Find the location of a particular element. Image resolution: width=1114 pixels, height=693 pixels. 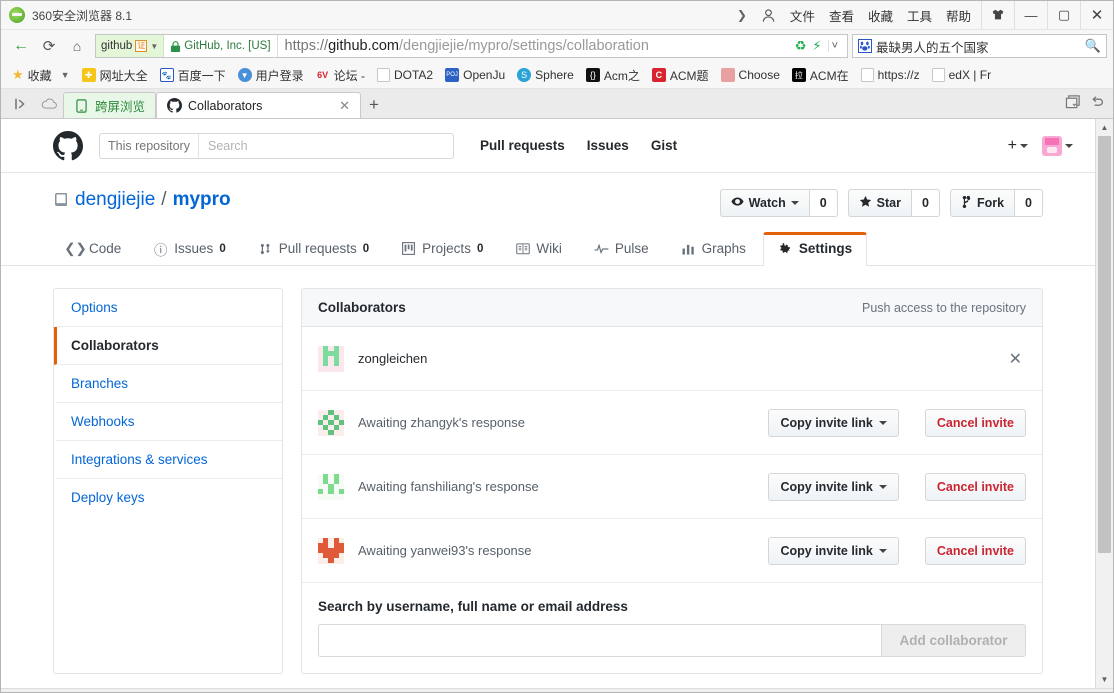

tab-wiki: Wiki is located at coordinates (538, 249).